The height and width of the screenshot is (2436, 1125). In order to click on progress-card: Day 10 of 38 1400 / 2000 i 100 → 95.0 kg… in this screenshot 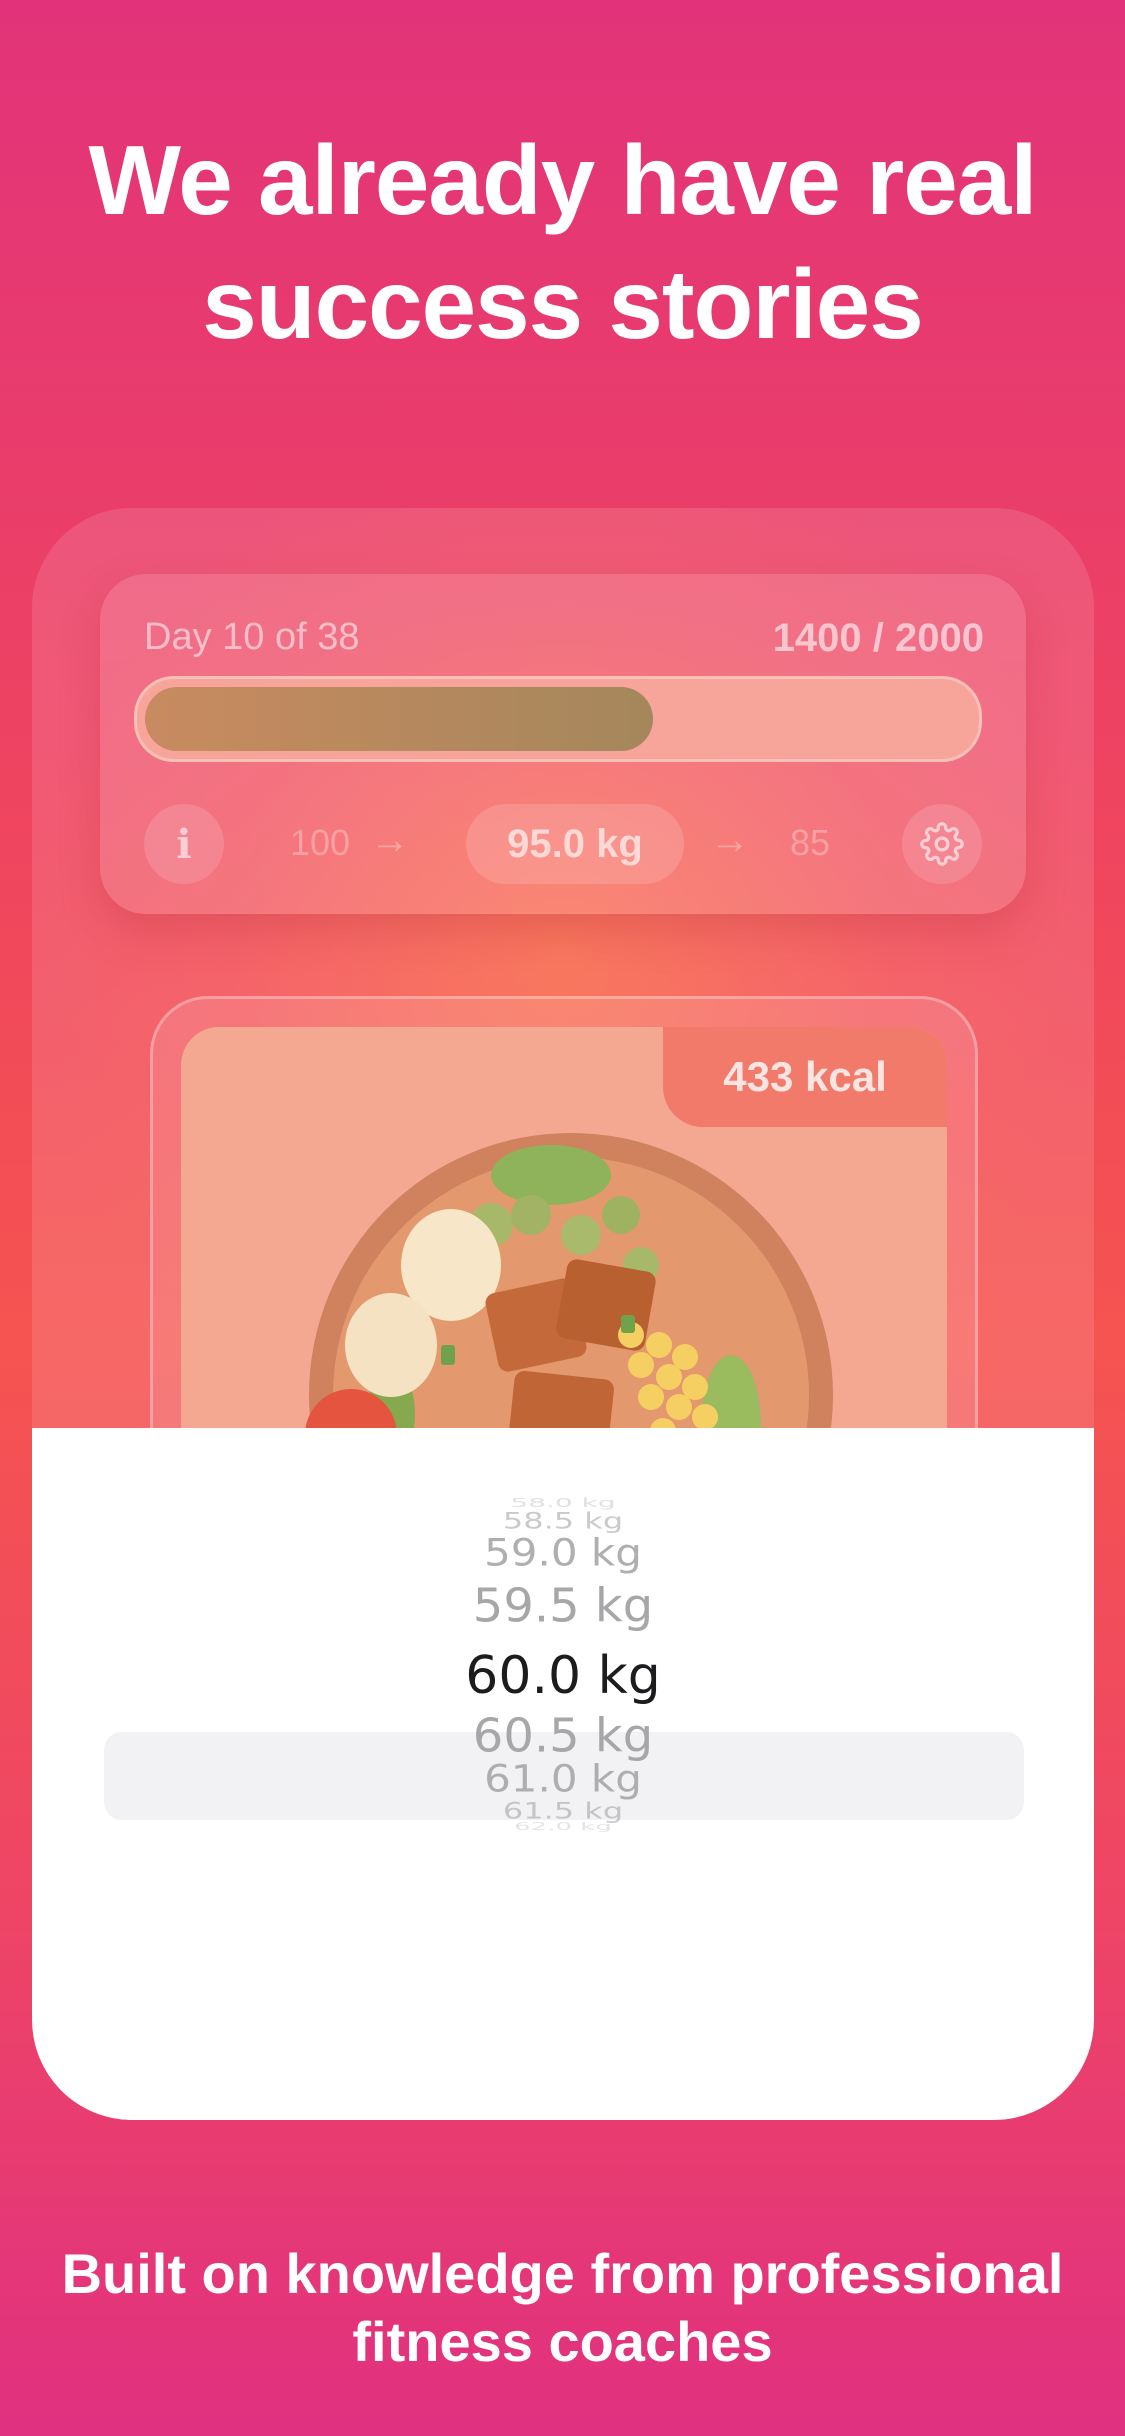, I will do `click(563, 744)`.